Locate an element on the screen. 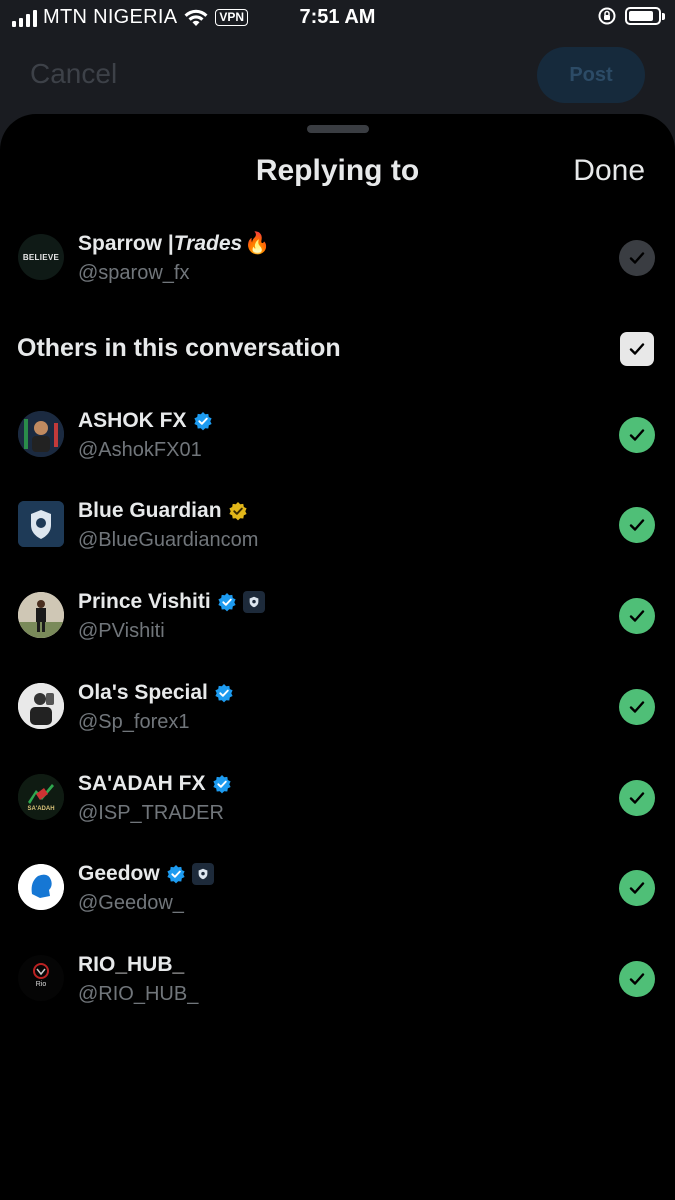  user-name: Blue Guardian is located at coordinates (163, 511).